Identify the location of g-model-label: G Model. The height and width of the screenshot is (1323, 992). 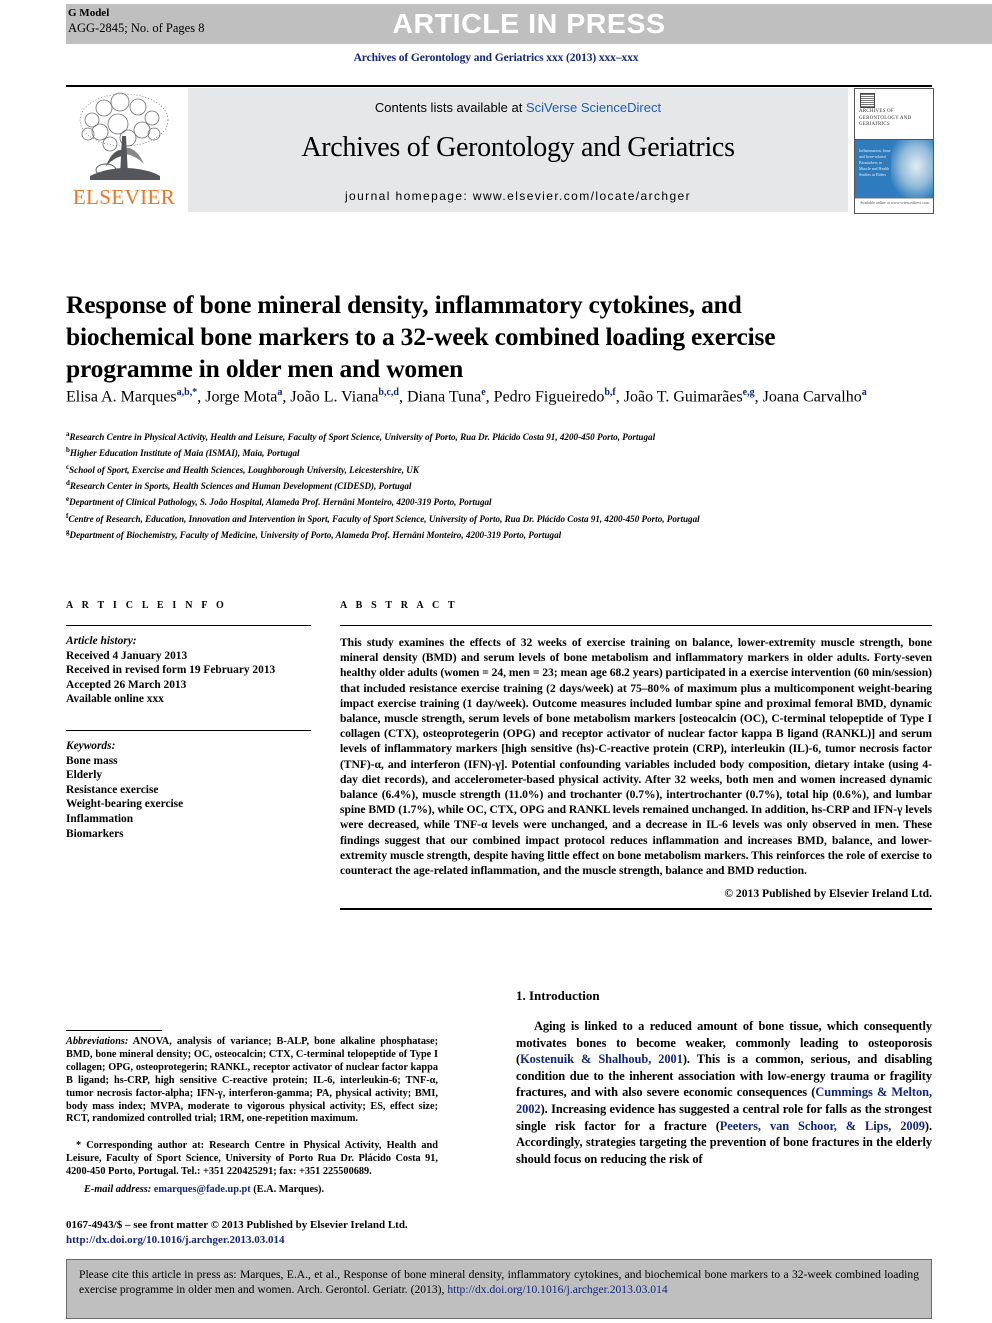
(89, 13).